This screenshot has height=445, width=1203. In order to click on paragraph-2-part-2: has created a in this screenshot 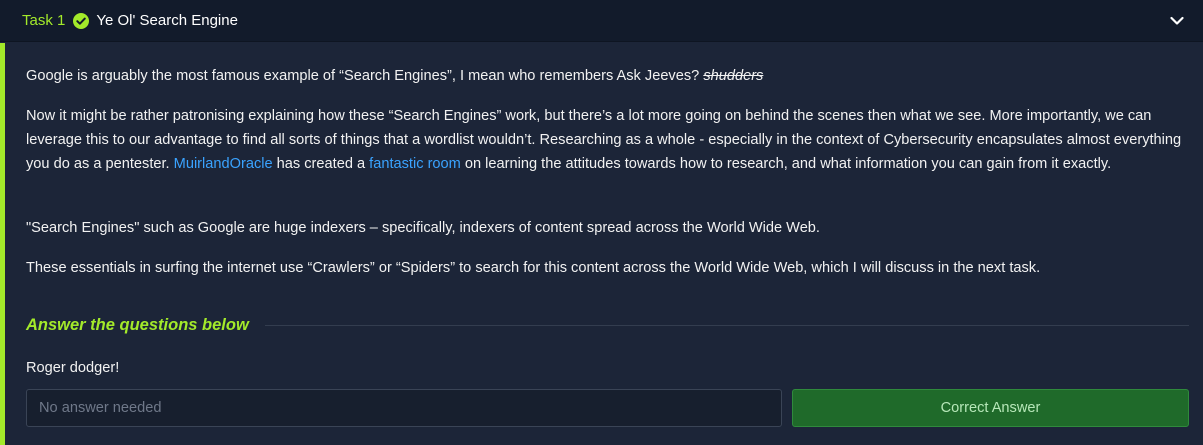, I will do `click(321, 164)`.